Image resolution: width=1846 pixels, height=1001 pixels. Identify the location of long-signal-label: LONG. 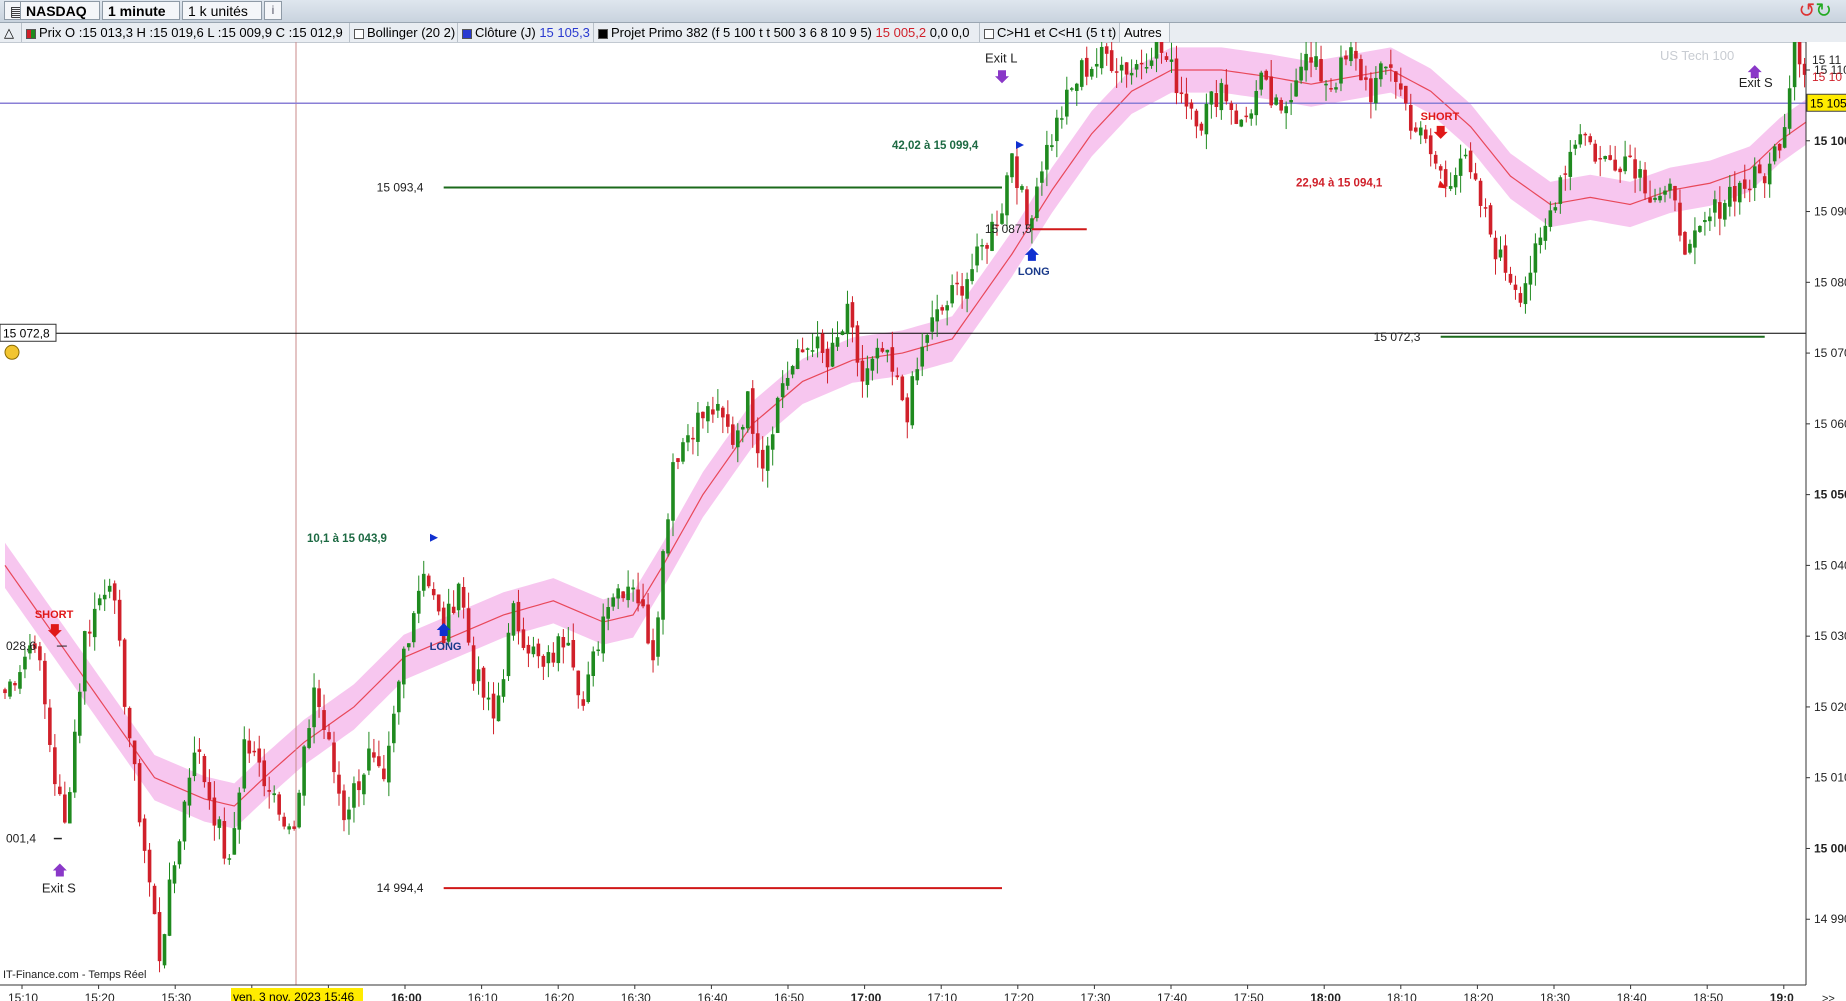
(1034, 272).